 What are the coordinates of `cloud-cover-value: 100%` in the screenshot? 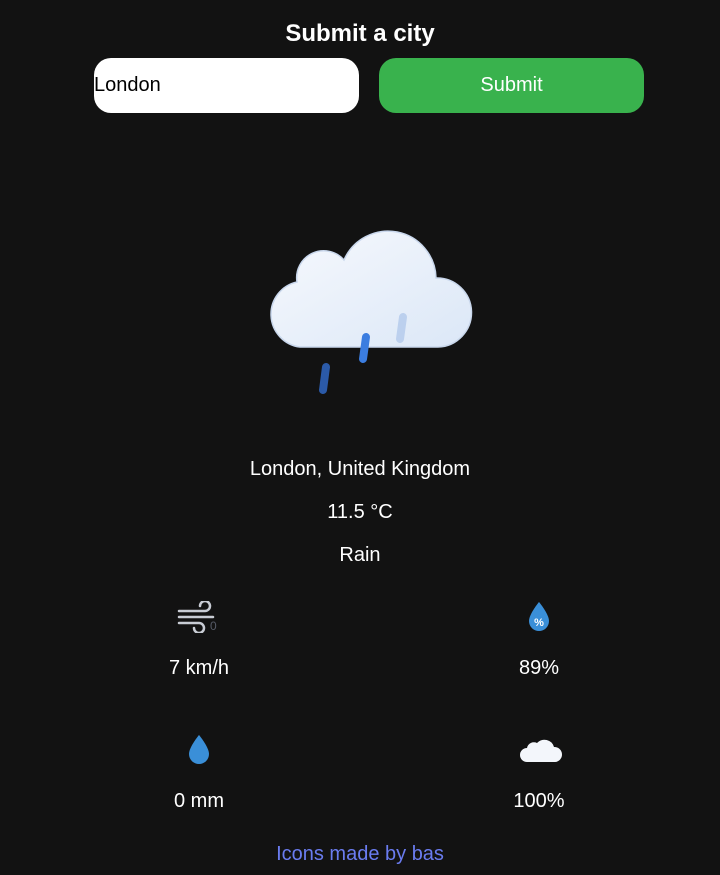 It's located at (539, 801).